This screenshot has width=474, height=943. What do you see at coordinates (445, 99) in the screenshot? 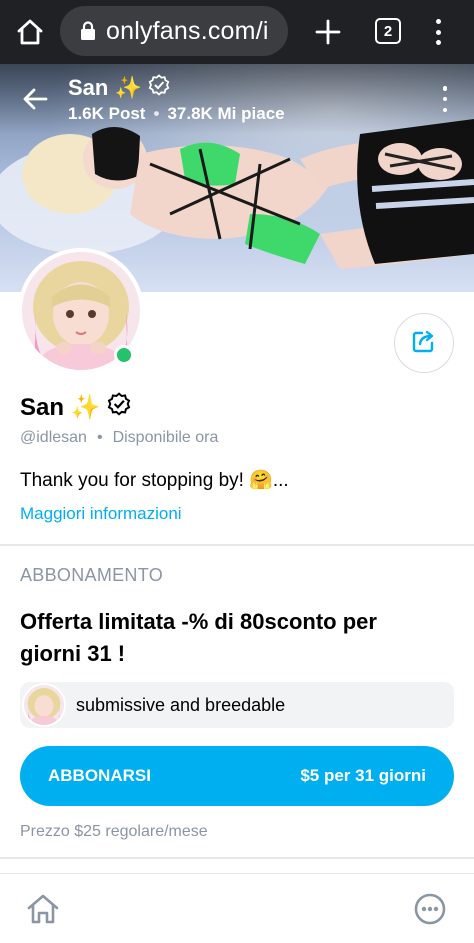
I see `more-vertical-icon` at bounding box center [445, 99].